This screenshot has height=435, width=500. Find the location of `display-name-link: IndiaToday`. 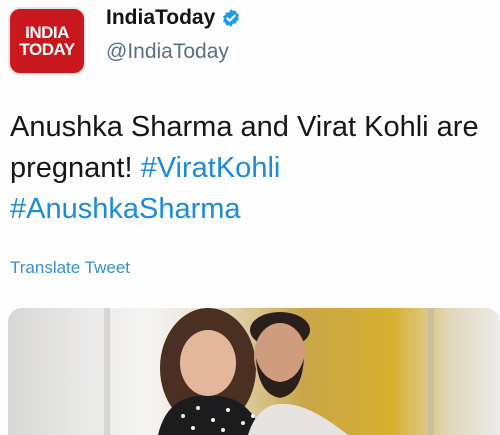

display-name-link: IndiaToday is located at coordinates (173, 18).